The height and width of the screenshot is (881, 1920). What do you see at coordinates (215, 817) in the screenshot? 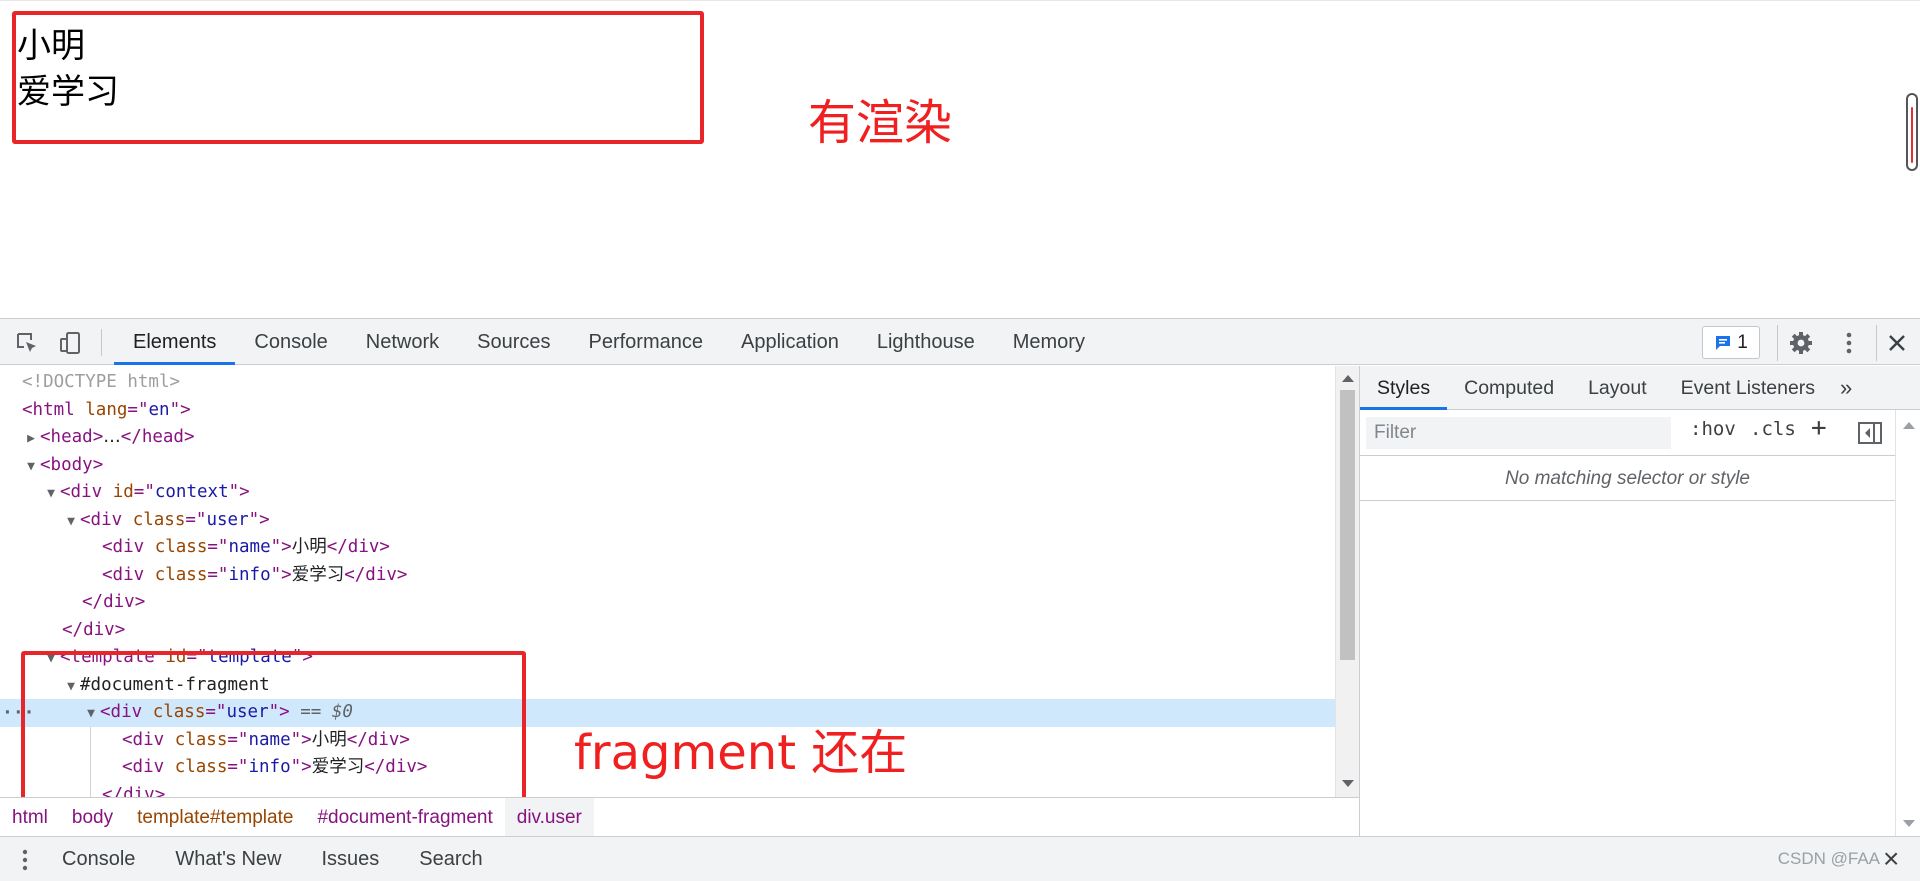
I see `breadcrumb-template: template#template` at bounding box center [215, 817].